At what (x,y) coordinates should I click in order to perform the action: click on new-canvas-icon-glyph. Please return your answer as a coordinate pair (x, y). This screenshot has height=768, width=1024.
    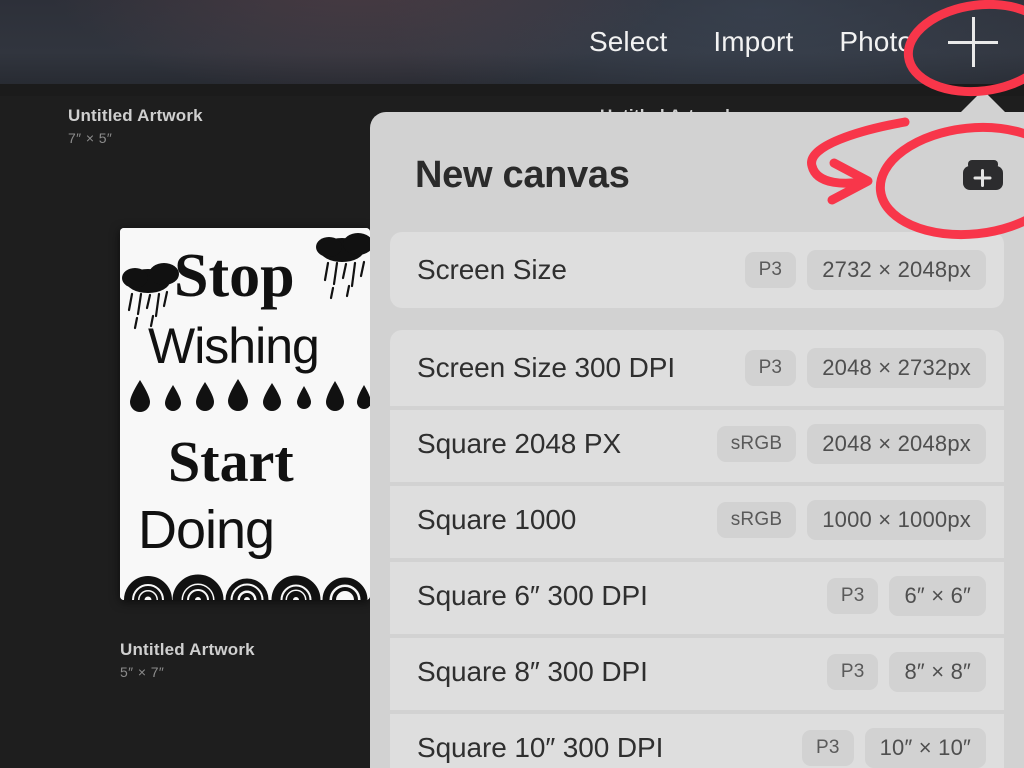
    Looking at the image, I should click on (983, 175).